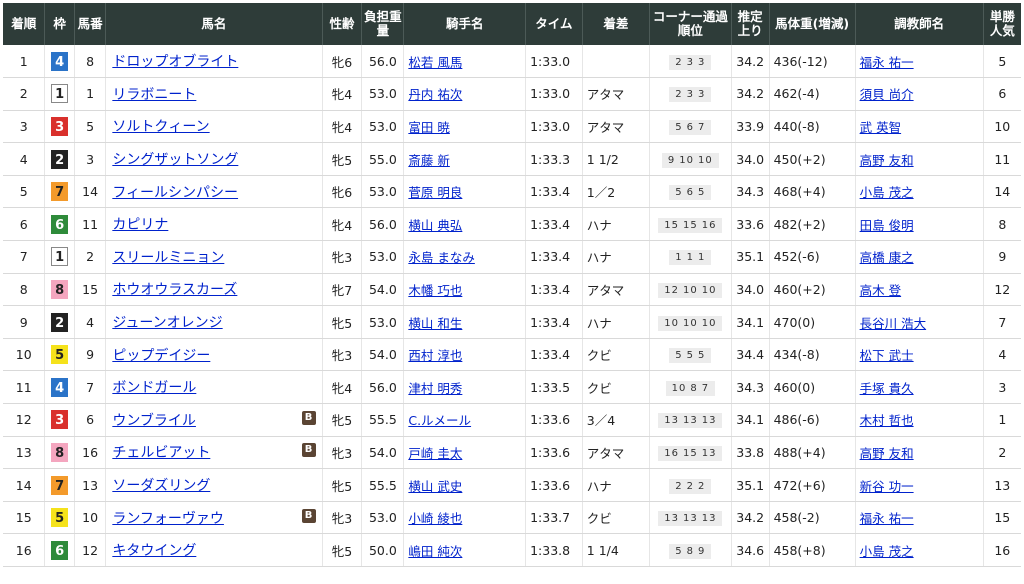 Image resolution: width=1024 pixels, height=584 pixels. Describe the element at coordinates (812, 224) in the screenshot. I see `body-weight-cell: 482(+2)` at that location.